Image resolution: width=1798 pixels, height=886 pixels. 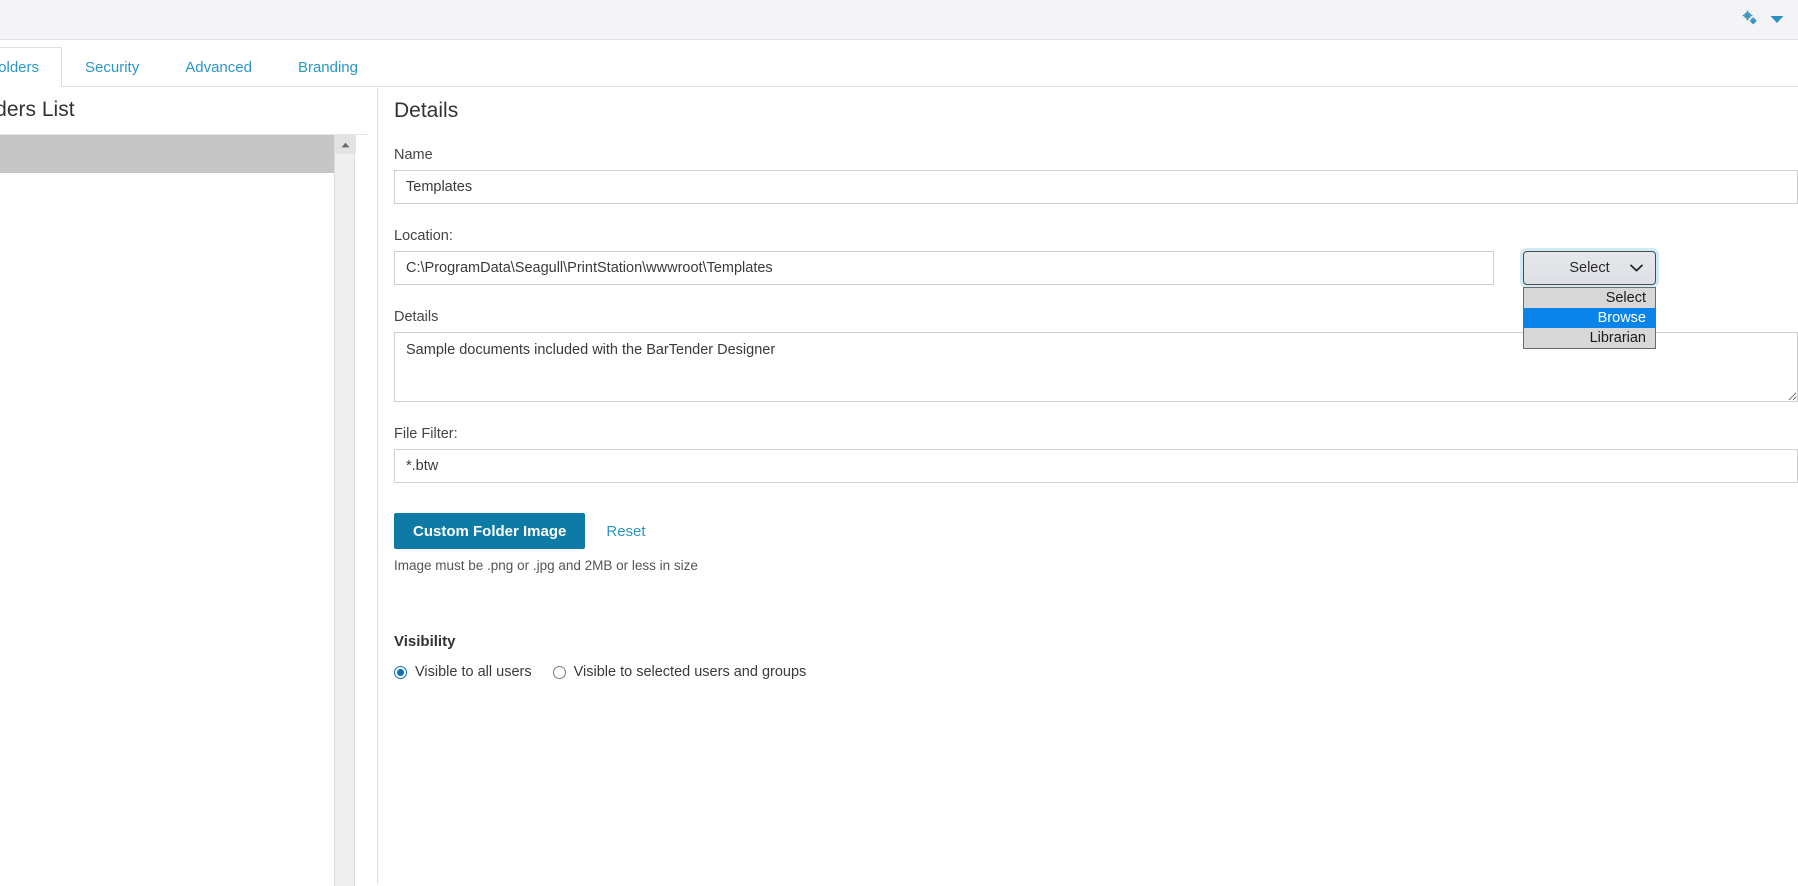 I want to click on custom-folder-image-button: Custom Folder Image, so click(x=490, y=531).